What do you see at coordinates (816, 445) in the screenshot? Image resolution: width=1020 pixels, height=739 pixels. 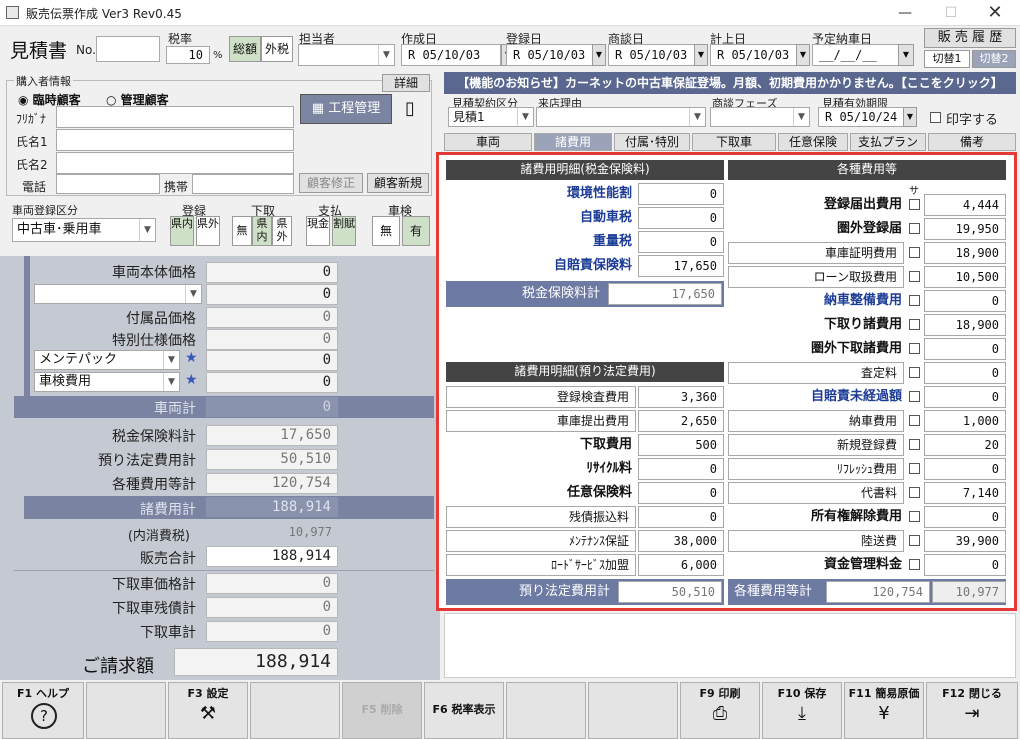 I see `misc-row-label: 新規登録費` at bounding box center [816, 445].